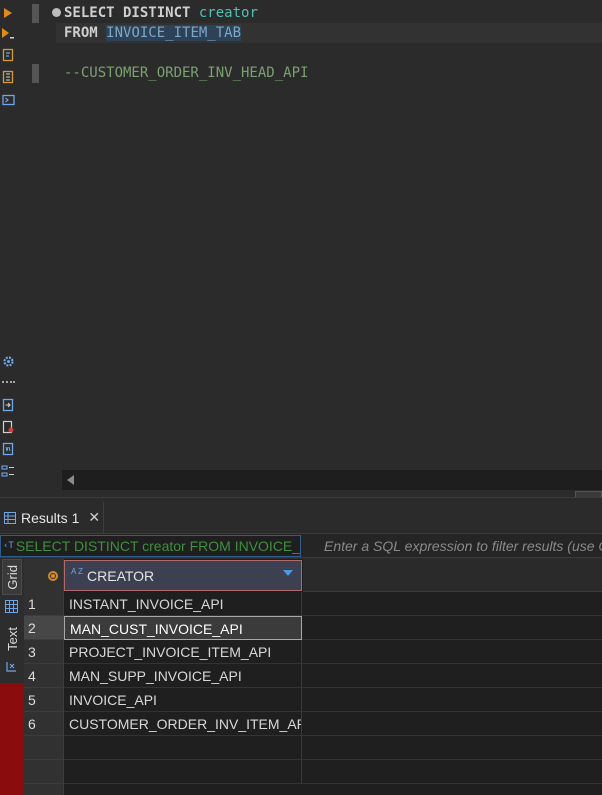 The height and width of the screenshot is (795, 602). I want to click on view-mode-tabs: Grid Text, so click(12, 677).